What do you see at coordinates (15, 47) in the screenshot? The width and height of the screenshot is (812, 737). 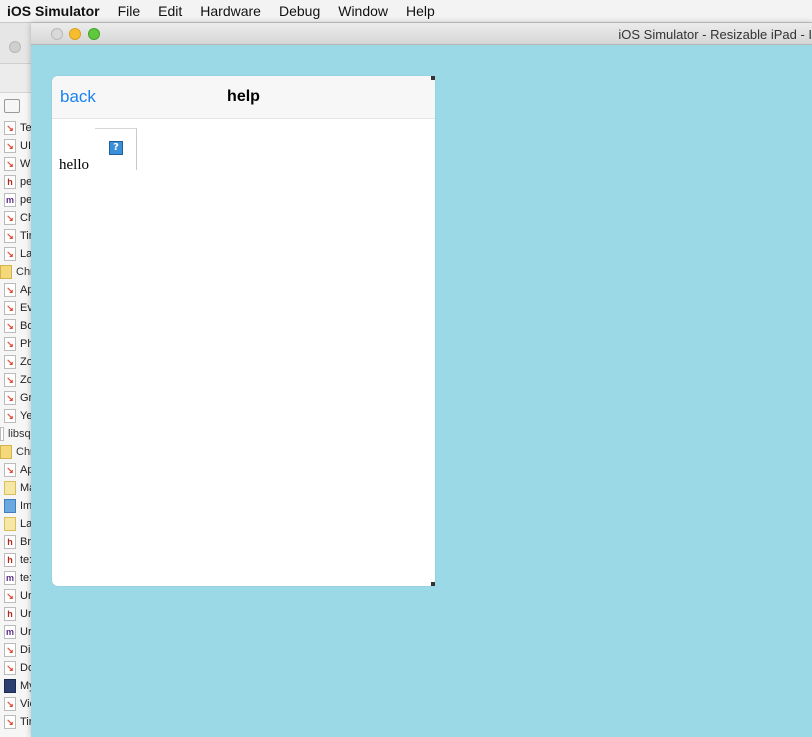 I see `close-icon` at bounding box center [15, 47].